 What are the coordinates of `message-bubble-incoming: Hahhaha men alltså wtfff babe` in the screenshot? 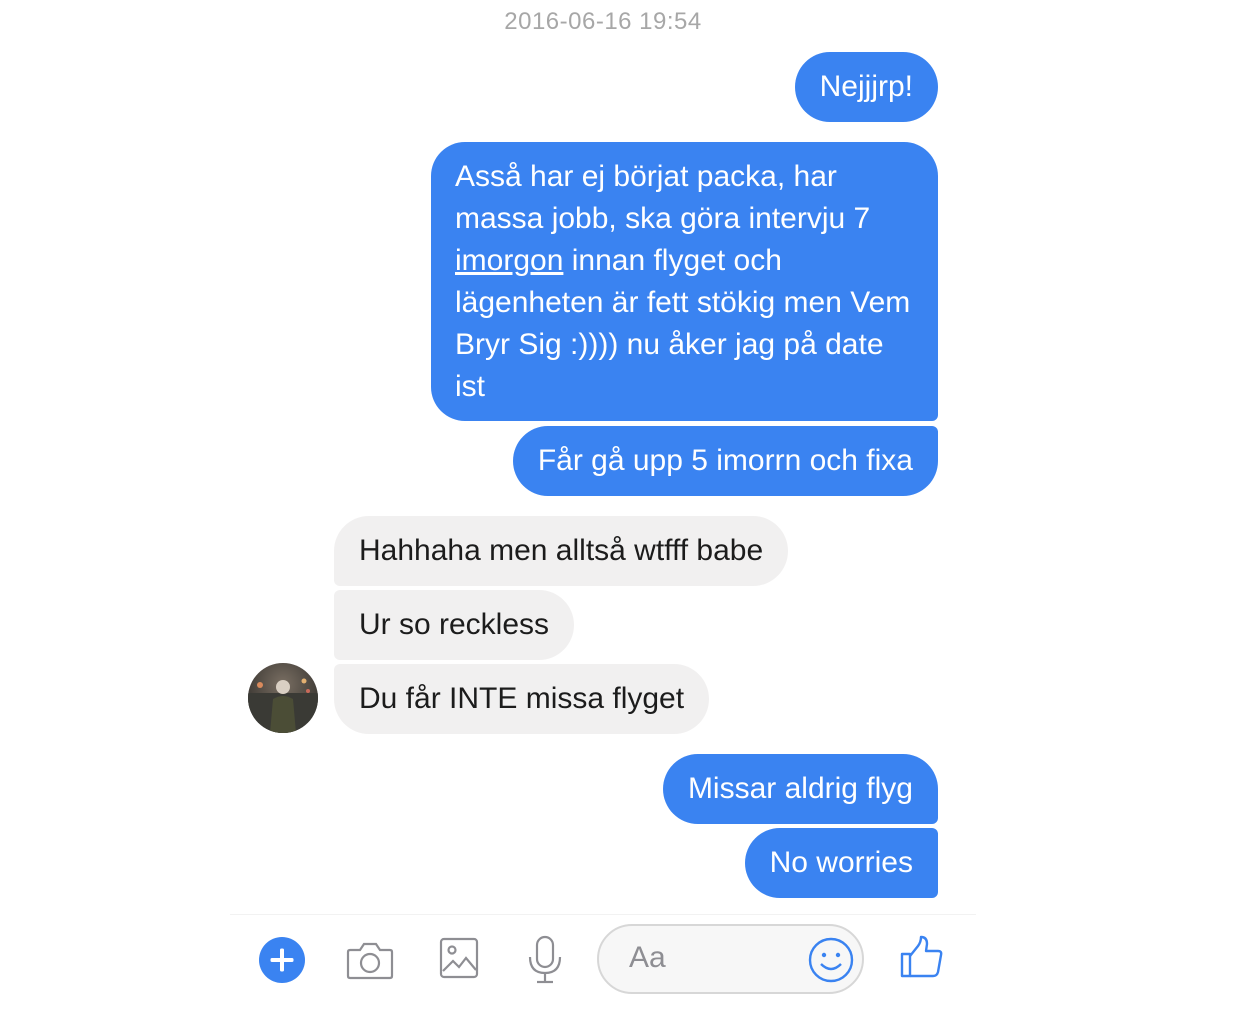 It's located at (561, 551).